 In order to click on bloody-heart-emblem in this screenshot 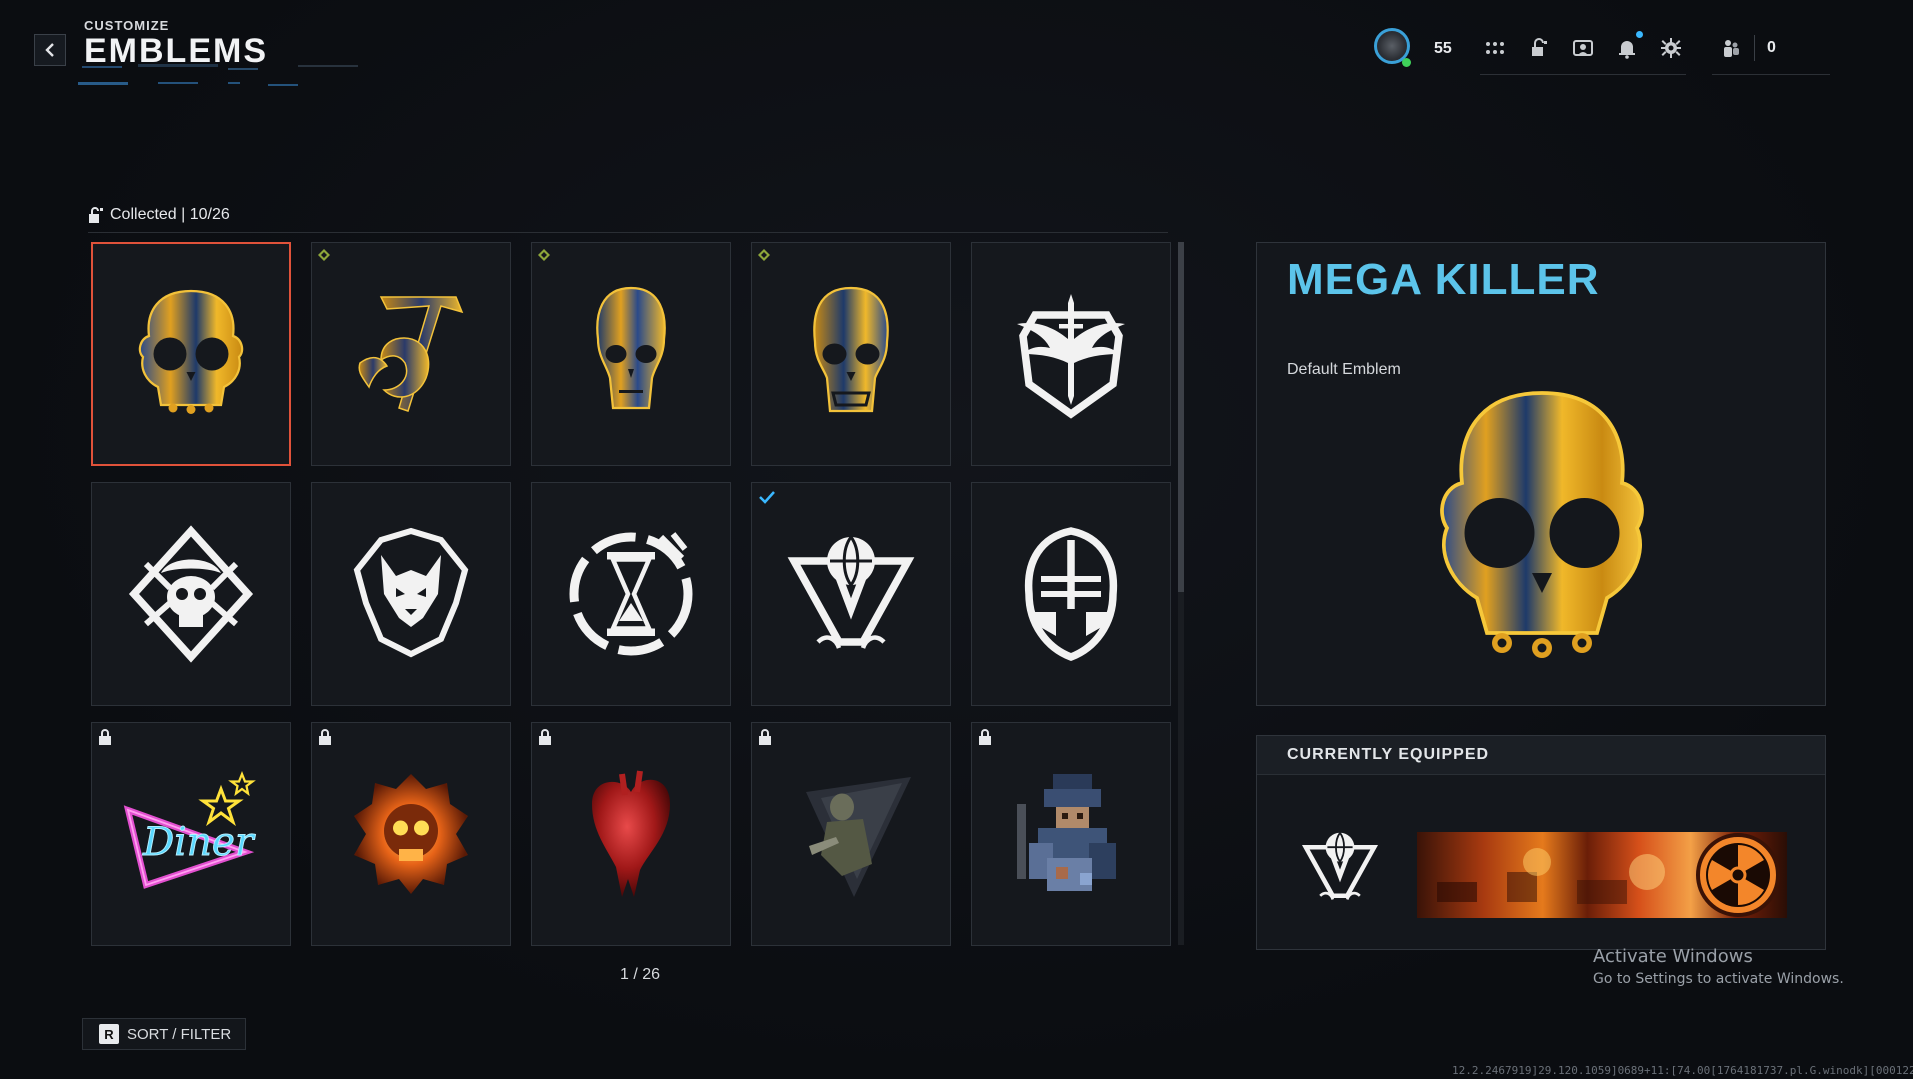, I will do `click(631, 833)`.